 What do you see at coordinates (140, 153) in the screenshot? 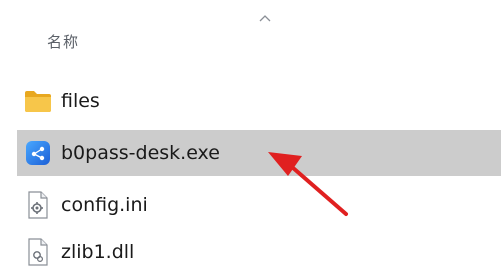
I see `file-name: b0pass-desk.exe` at bounding box center [140, 153].